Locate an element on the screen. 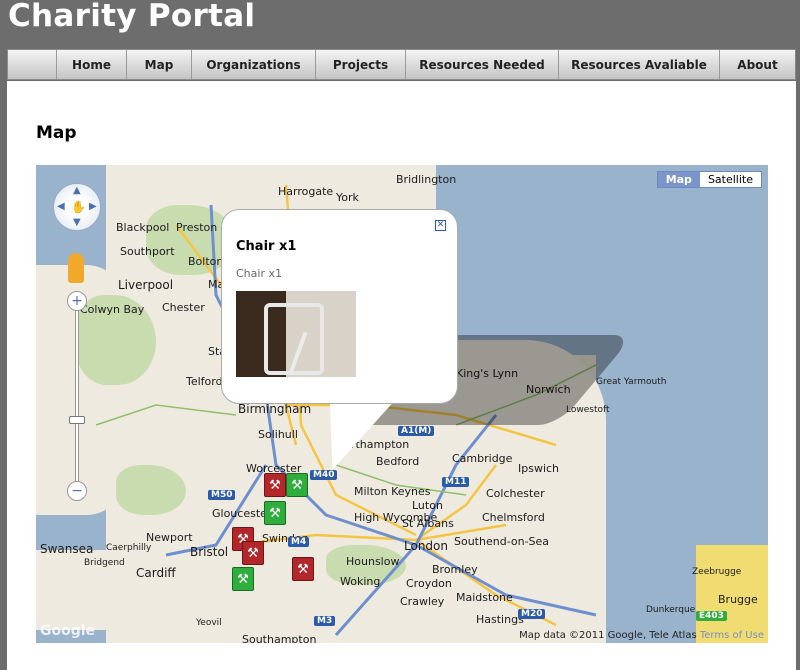 The width and height of the screenshot is (800, 670). road-shield: M20 is located at coordinates (532, 614).